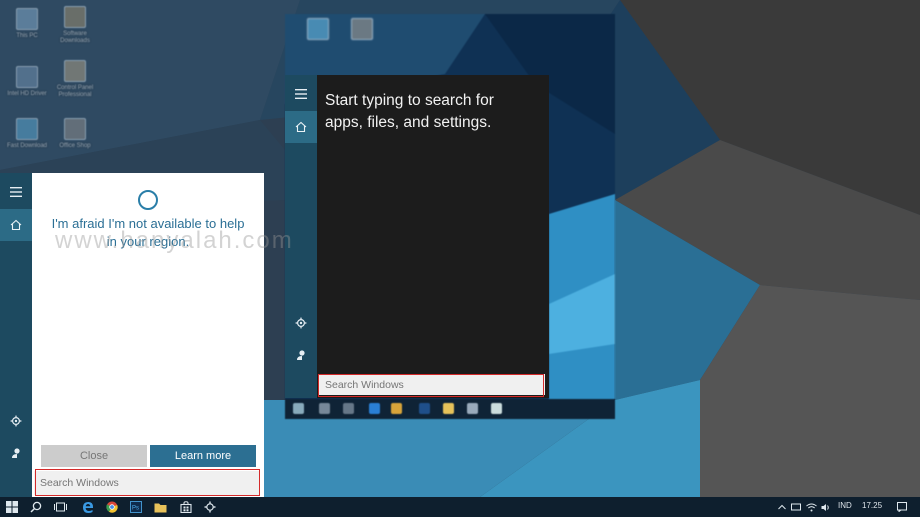  I want to click on desktop-icon-control-panel: Control Panel Professional, so click(75, 79).